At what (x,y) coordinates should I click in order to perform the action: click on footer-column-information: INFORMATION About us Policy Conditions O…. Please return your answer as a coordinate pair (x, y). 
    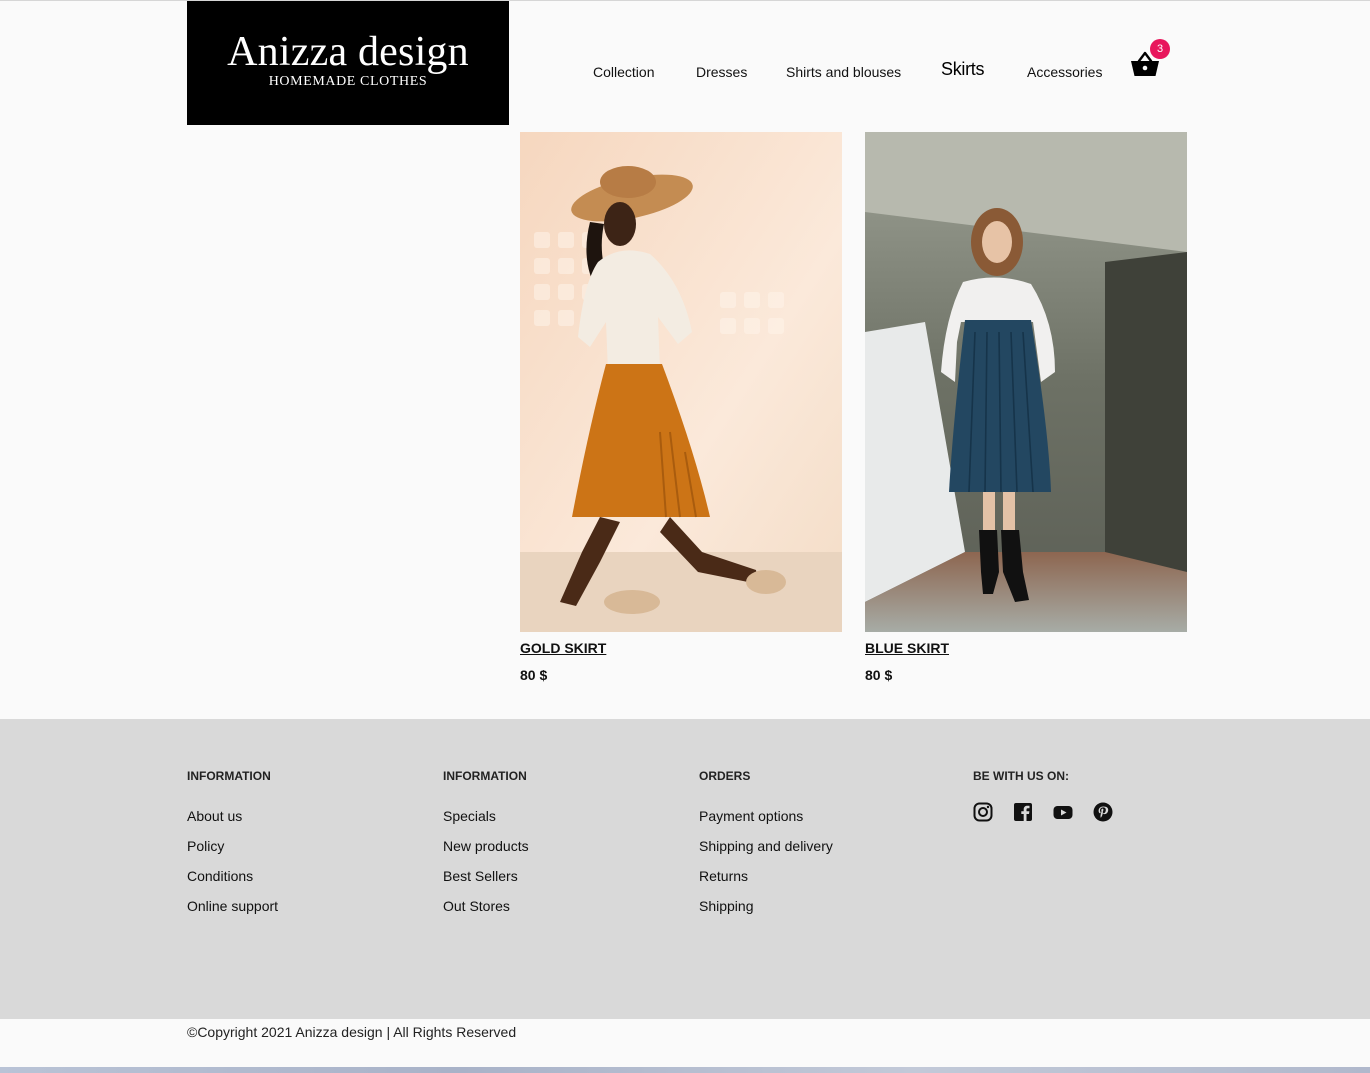
    Looking at the image, I should click on (232, 848).